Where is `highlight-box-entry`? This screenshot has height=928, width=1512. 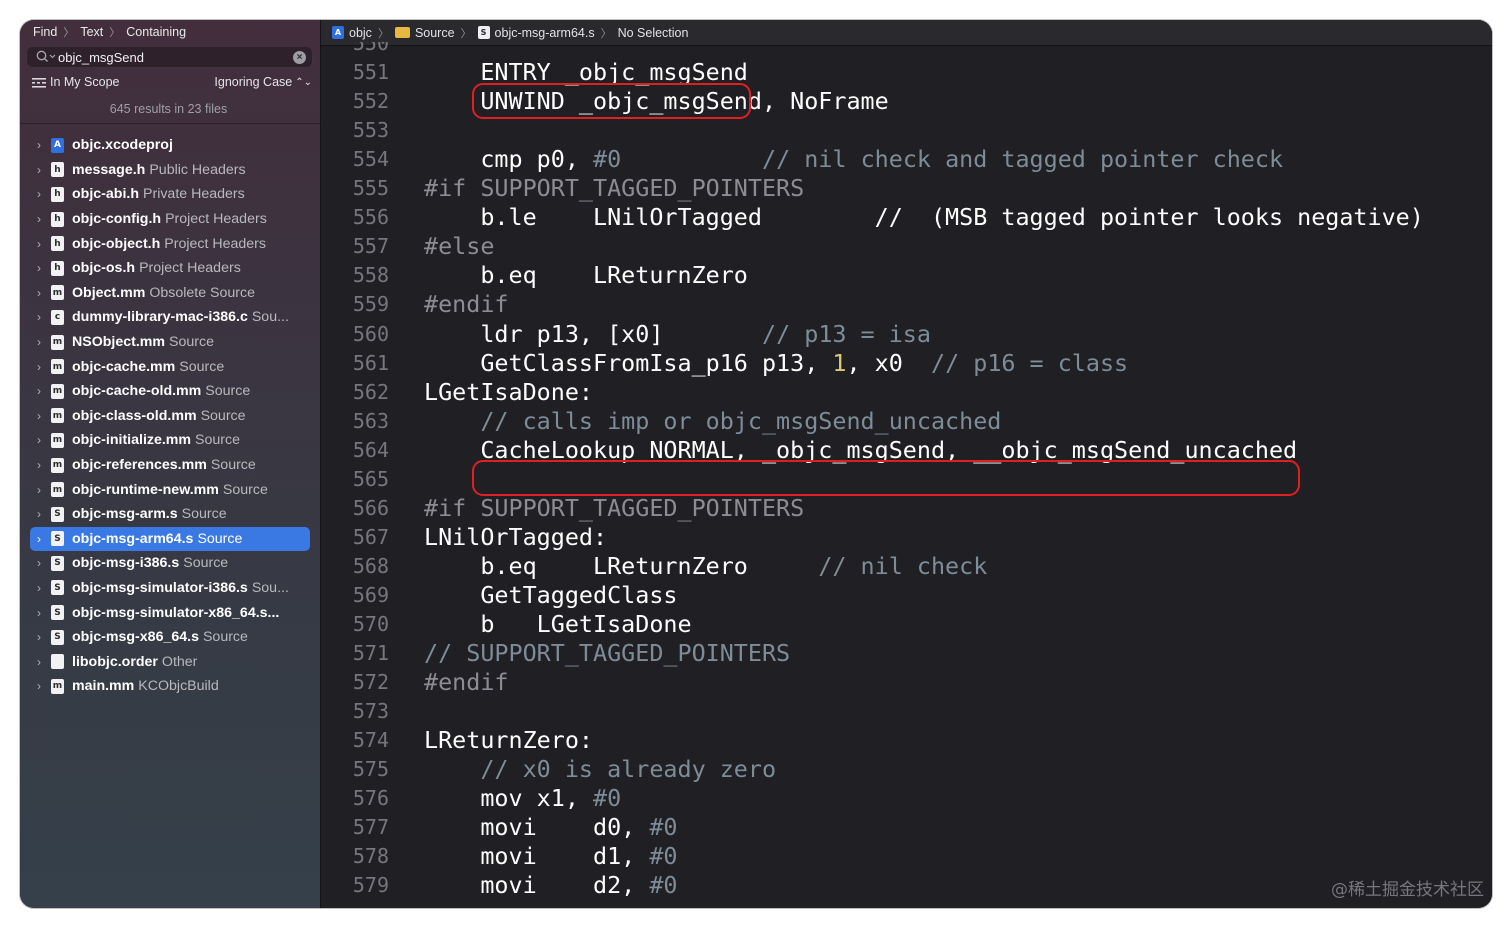 highlight-box-entry is located at coordinates (611, 101).